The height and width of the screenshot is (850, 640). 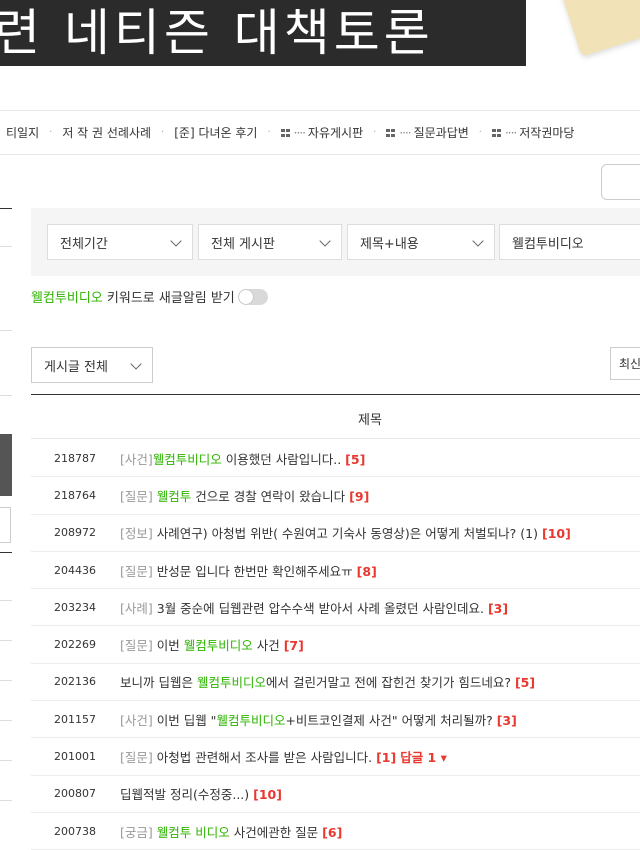 I want to click on nav-label: [준] 다녀온 후기, so click(x=216, y=133).